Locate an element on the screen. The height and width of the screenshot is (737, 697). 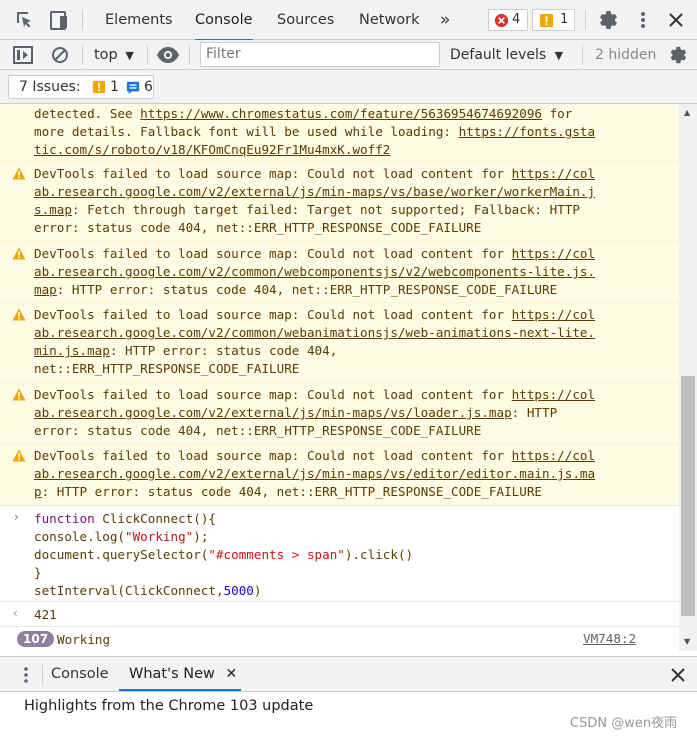
error-icon is located at coordinates (501, 20).